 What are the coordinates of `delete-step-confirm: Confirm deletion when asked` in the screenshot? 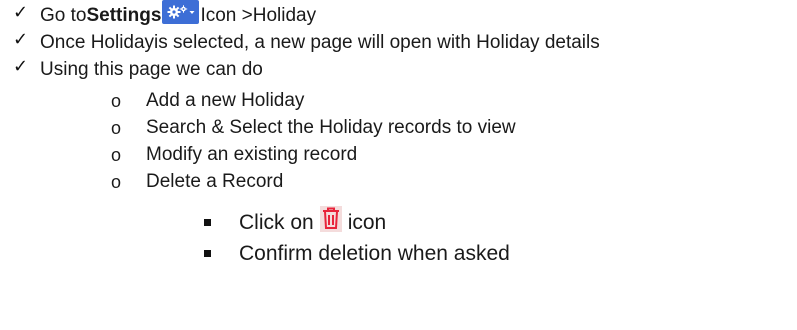 It's located at (374, 254).